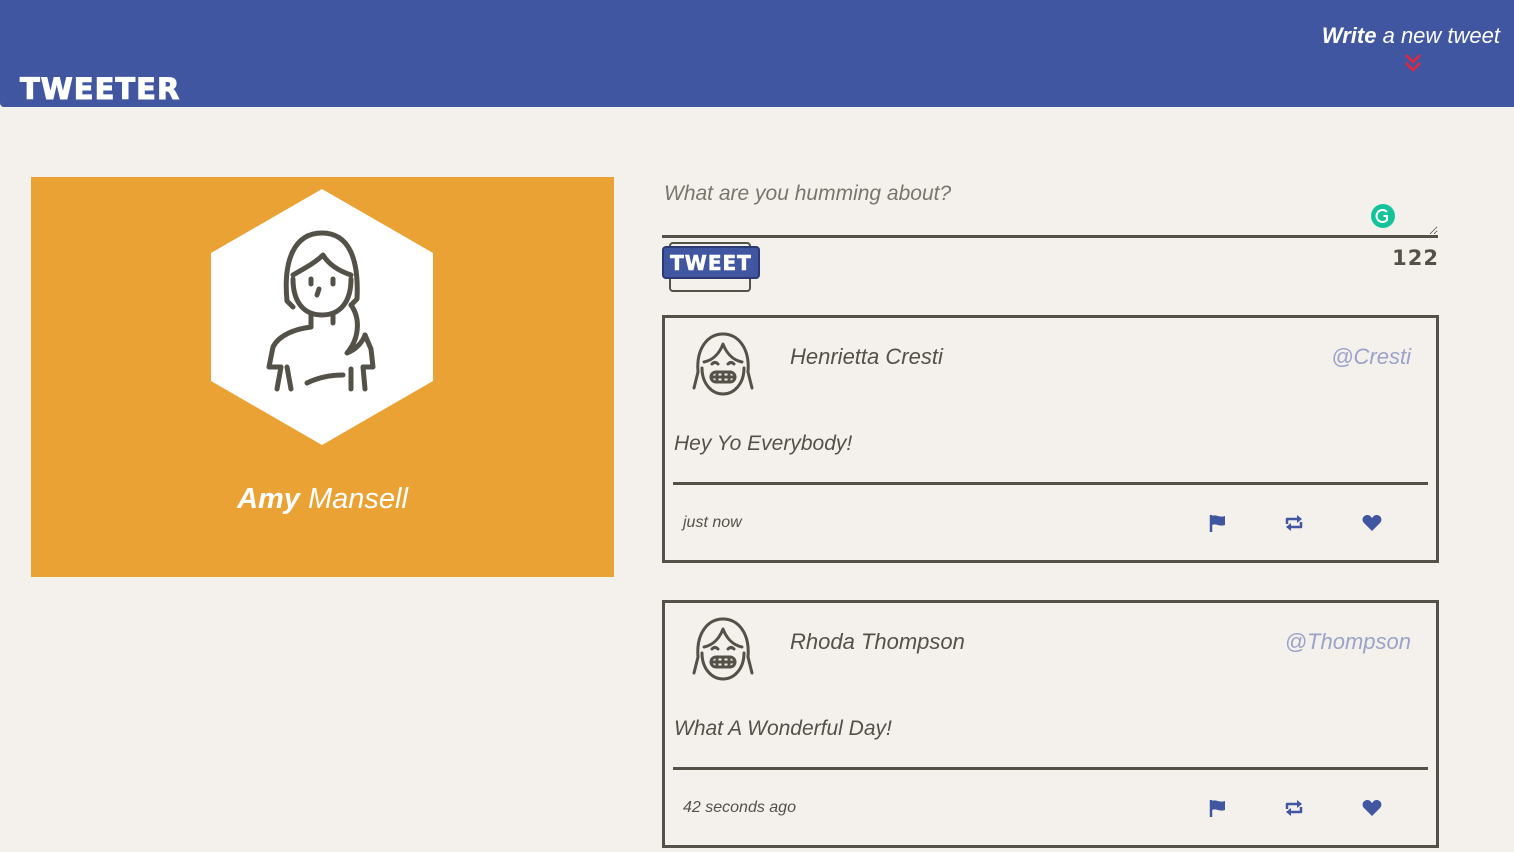 The image size is (1514, 852). What do you see at coordinates (99, 89) in the screenshot?
I see `brand-logo: TWEETER` at bounding box center [99, 89].